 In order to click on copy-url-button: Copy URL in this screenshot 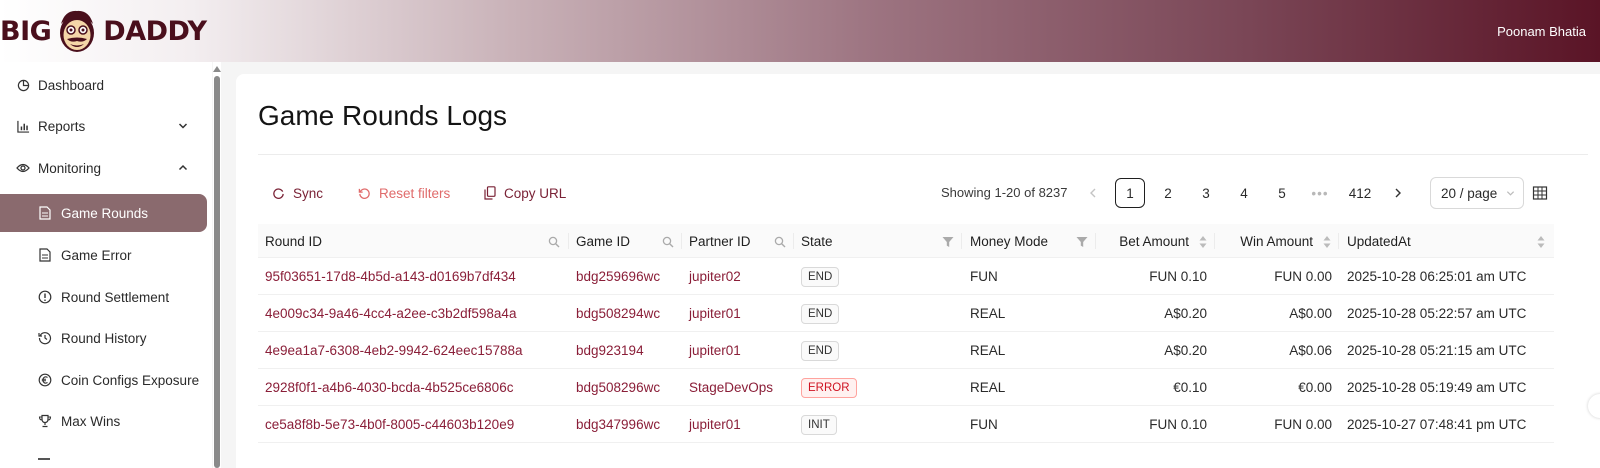, I will do `click(525, 193)`.